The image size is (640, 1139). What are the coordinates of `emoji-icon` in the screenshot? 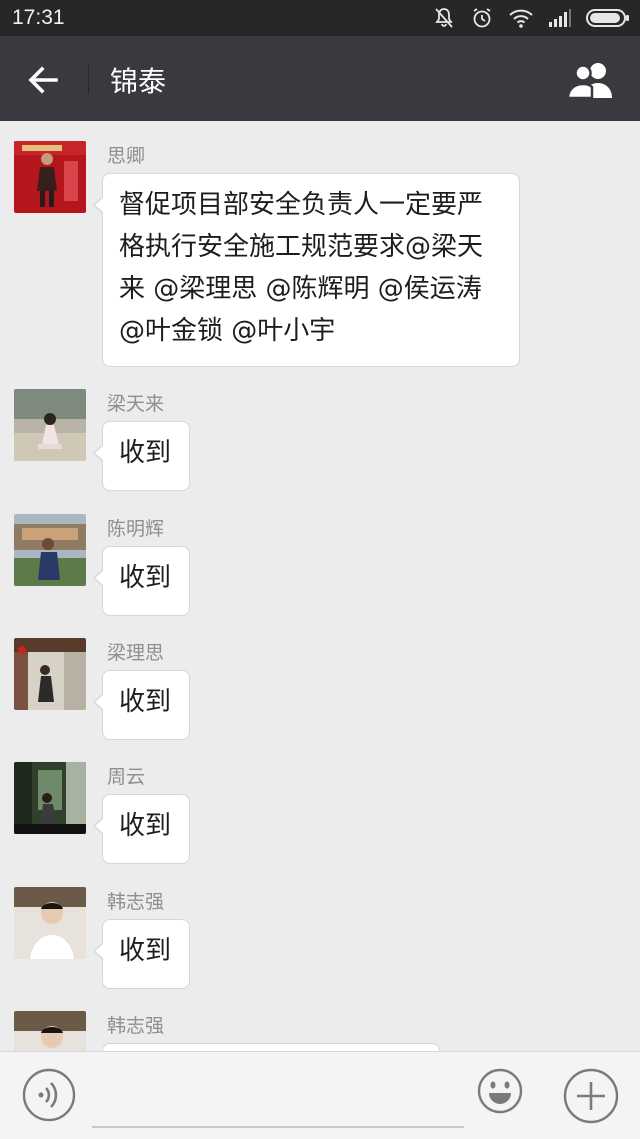 It's located at (500, 1091).